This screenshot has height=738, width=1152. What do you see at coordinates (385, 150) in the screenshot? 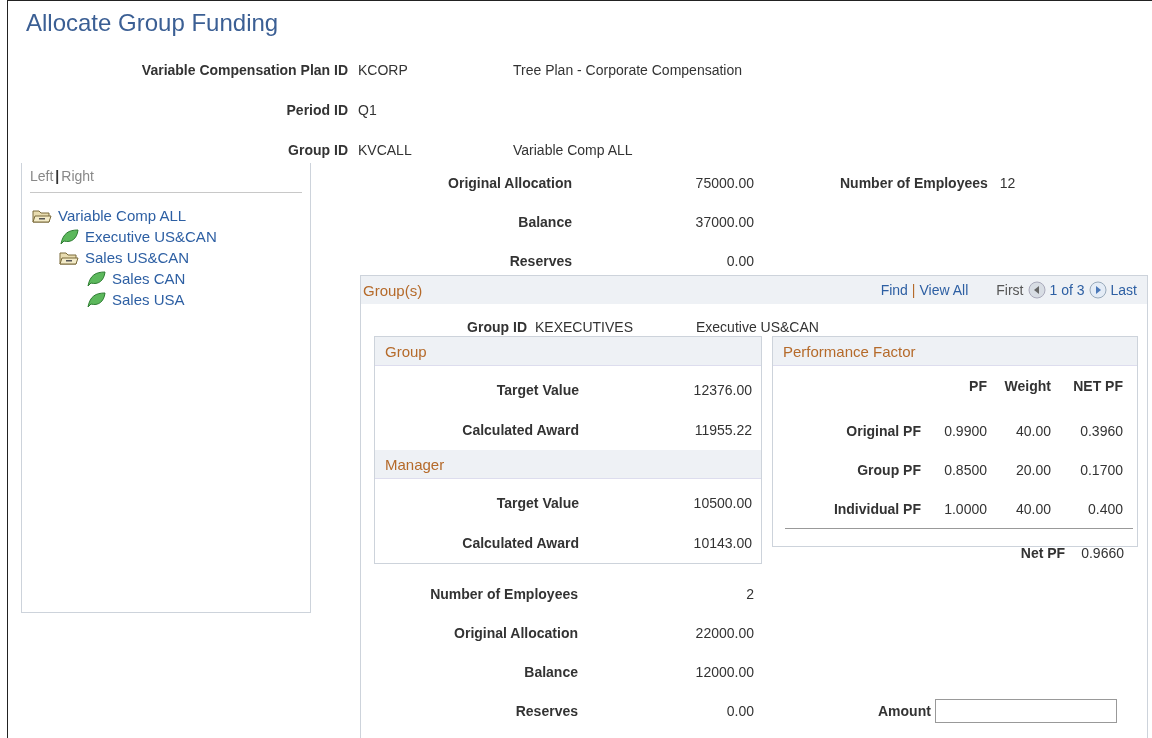
I see `field-value: KVCALL` at bounding box center [385, 150].